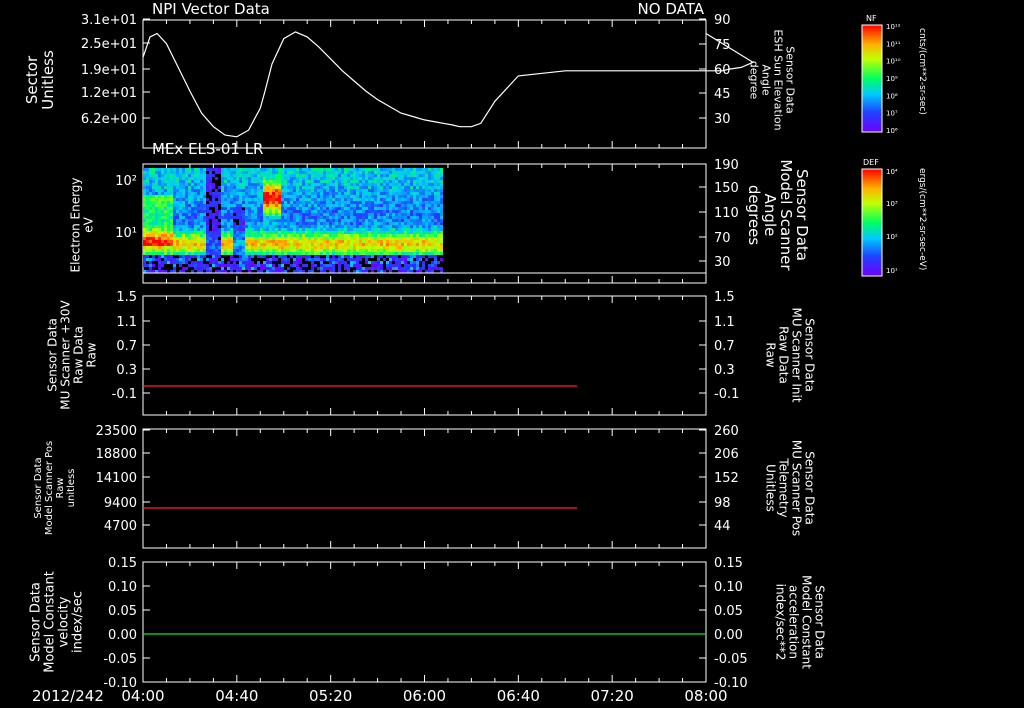 The height and width of the screenshot is (708, 1024). I want to click on right-y-tick-label: 45, so click(722, 94).